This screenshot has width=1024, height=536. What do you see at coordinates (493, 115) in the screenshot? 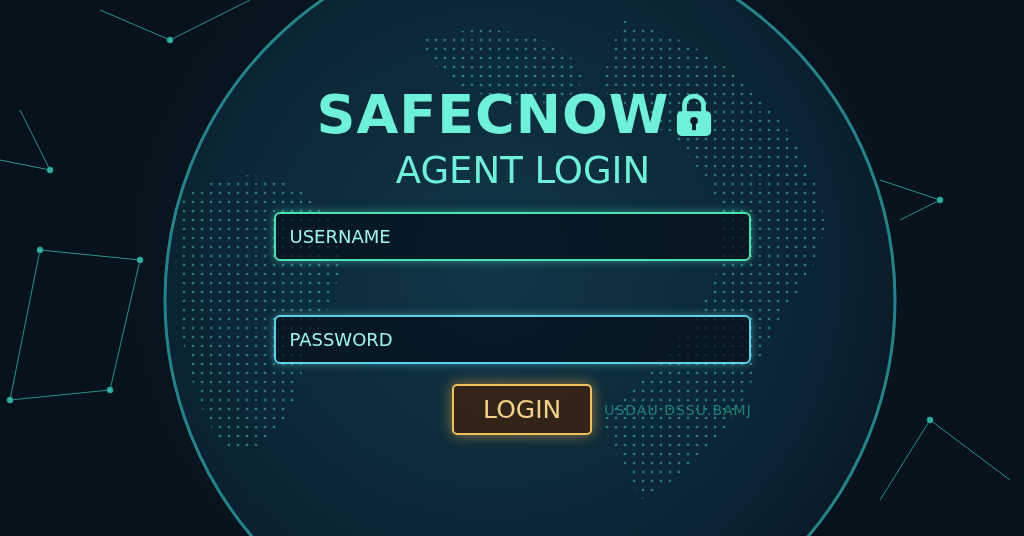
I see `brand-name: SAFECNOW` at bounding box center [493, 115].